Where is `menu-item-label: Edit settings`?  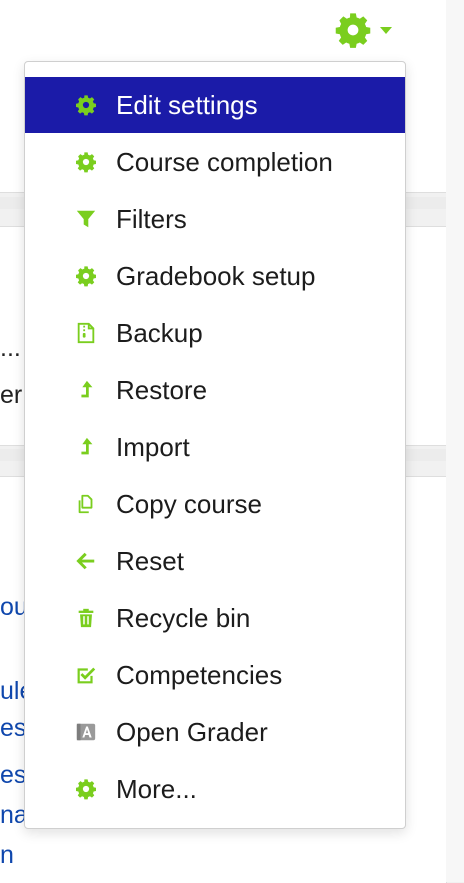
menu-item-label: Edit settings is located at coordinates (187, 104).